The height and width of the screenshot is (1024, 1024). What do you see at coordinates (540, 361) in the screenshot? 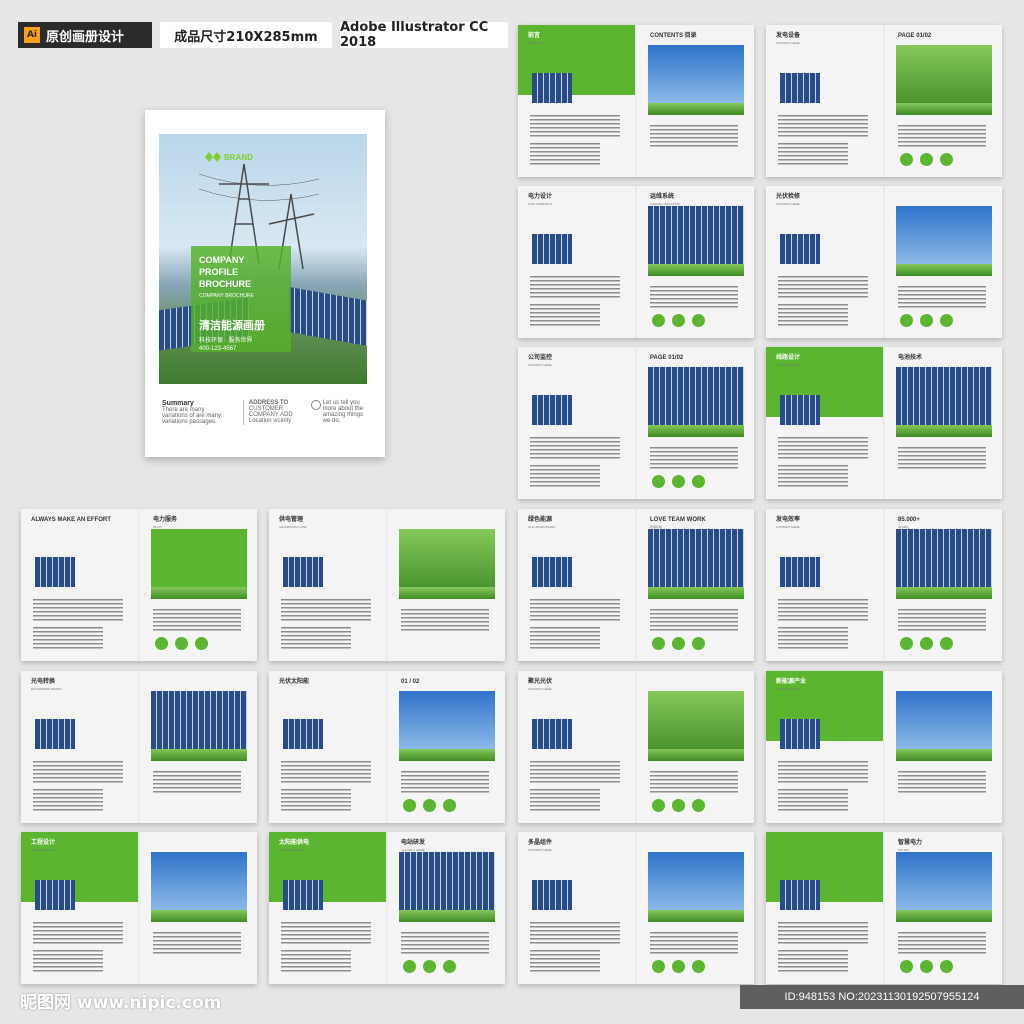
I see `spread-title-left: 公司监控 CONTENT HERE` at bounding box center [540, 361].